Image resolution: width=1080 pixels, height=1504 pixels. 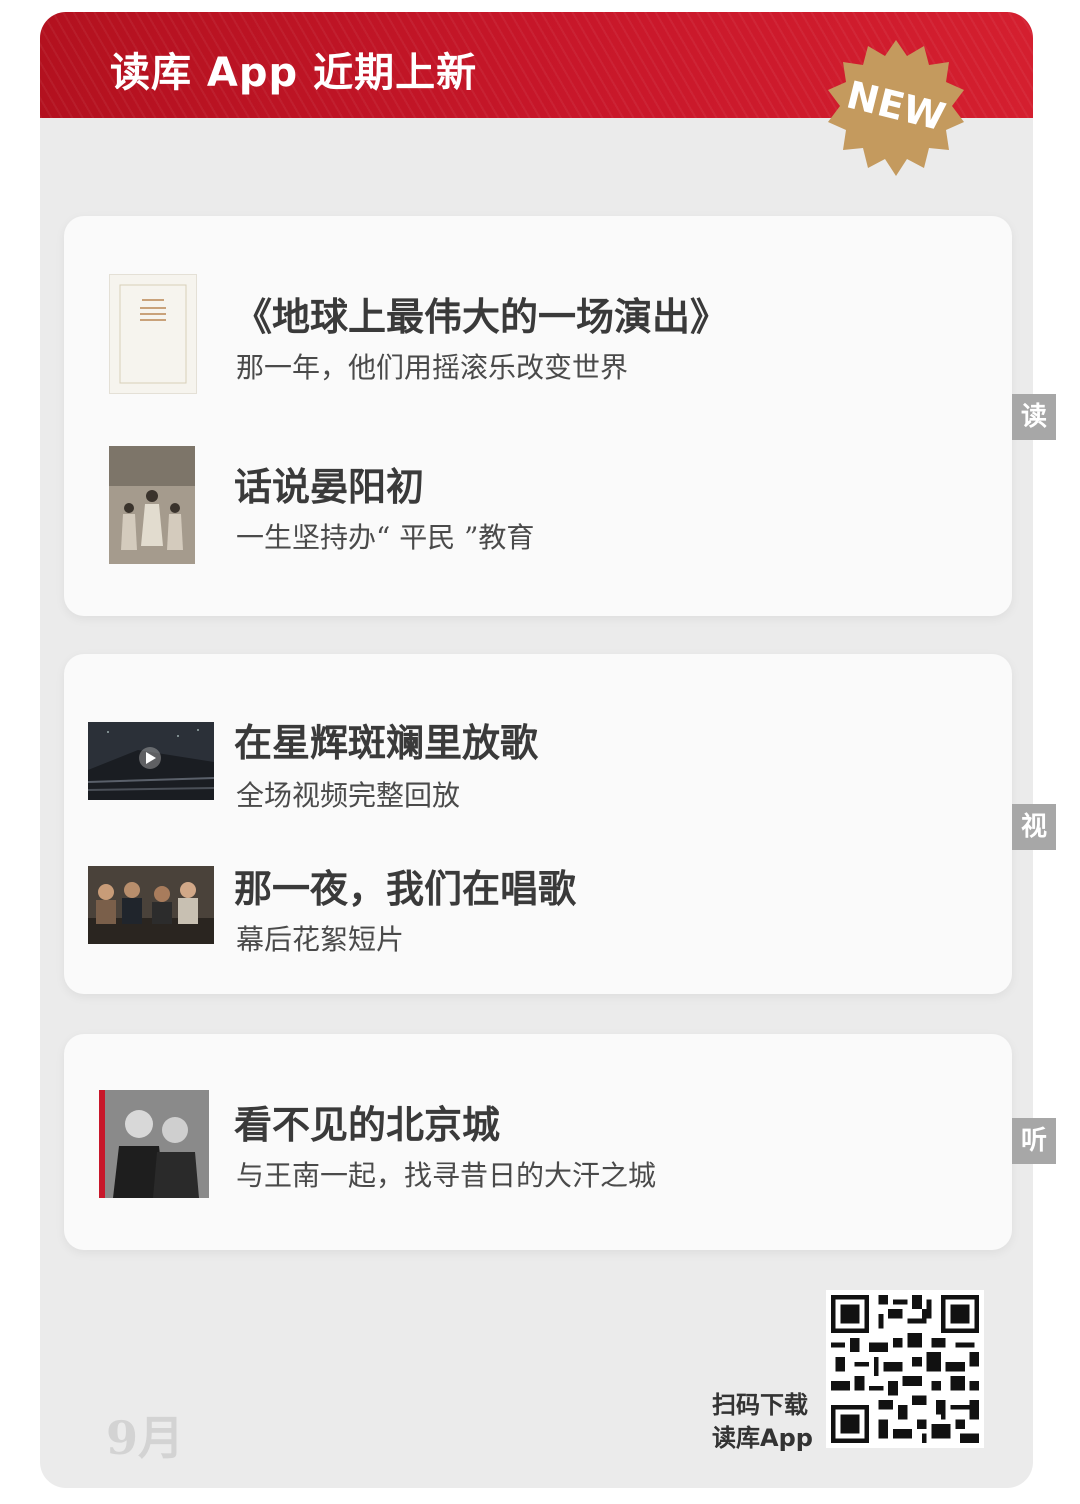 I want to click on qr-code-icon, so click(x=905, y=1369).